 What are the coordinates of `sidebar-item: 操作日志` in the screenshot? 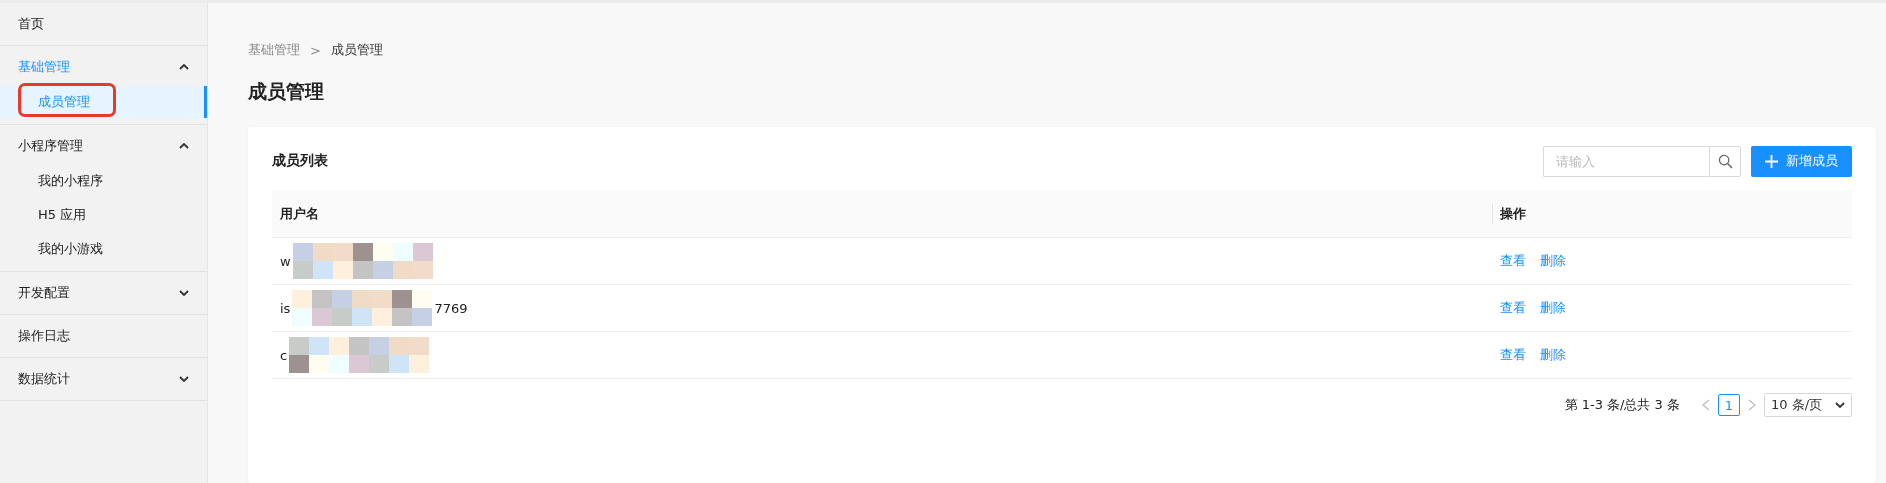 It's located at (103, 336).